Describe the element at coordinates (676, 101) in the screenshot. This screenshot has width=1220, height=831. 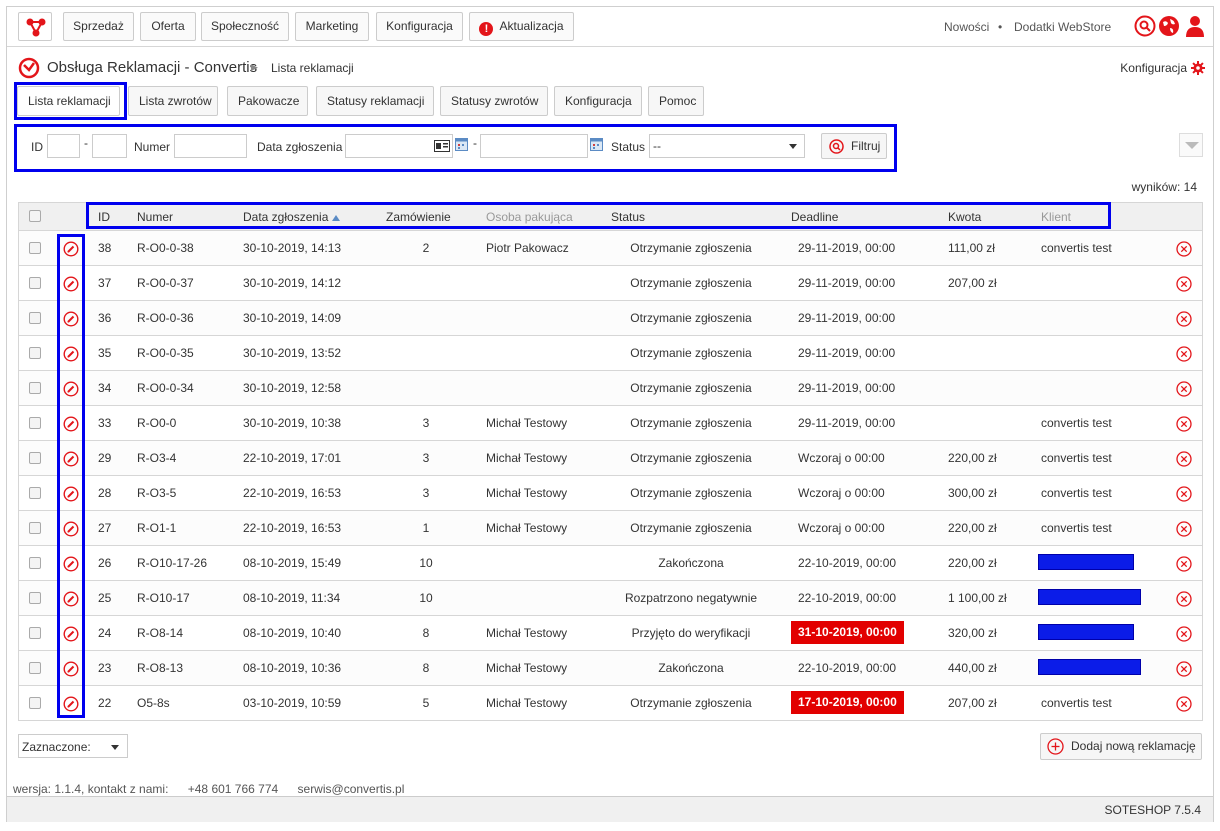
I see `tab-pomoc: Pomoc` at that location.